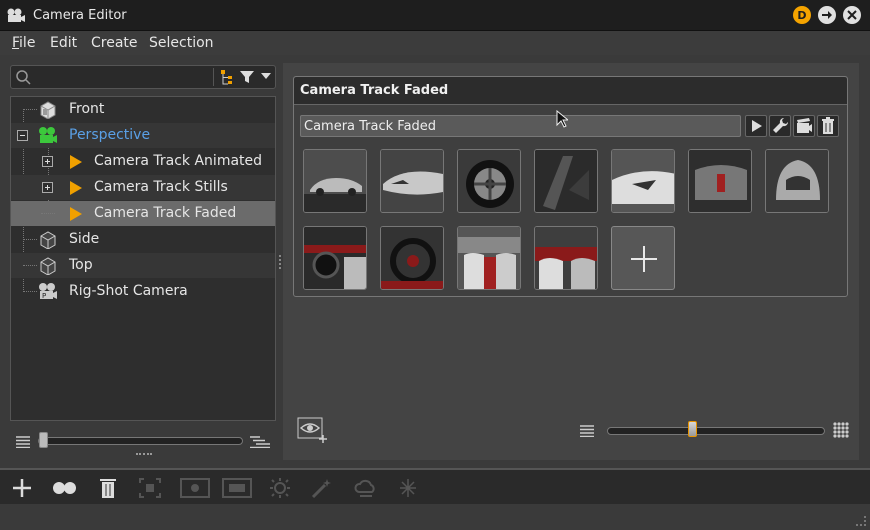 This screenshot has width=870, height=530. Describe the element at coordinates (84, 239) in the screenshot. I see `tree-item-label: Side` at that location.